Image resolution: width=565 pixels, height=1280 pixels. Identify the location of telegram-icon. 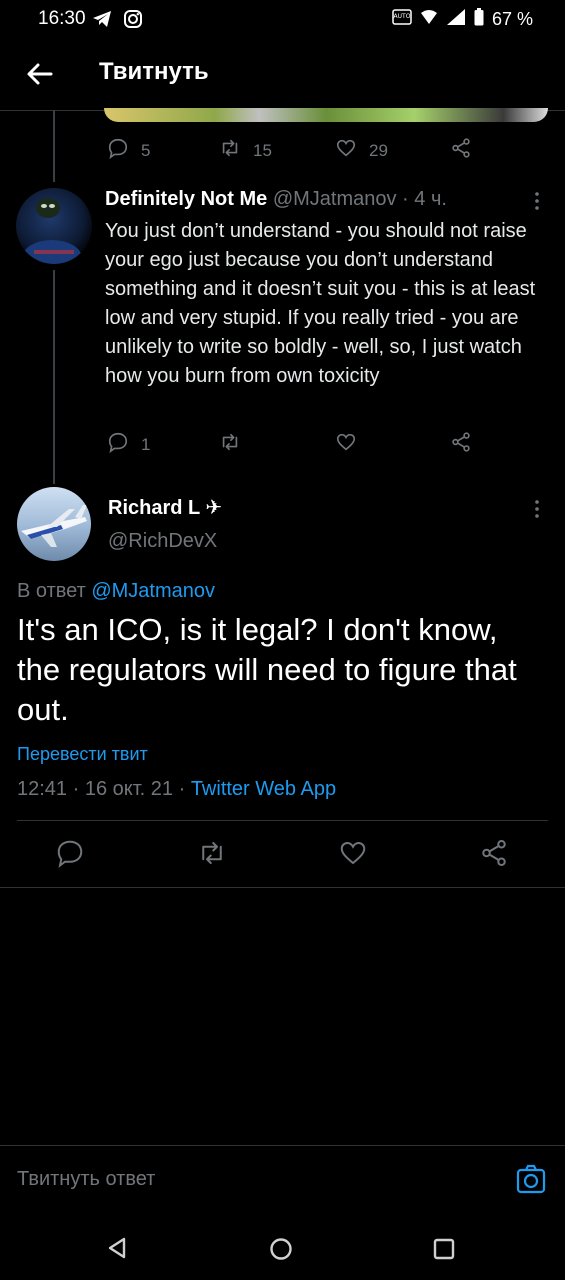
(102, 21).